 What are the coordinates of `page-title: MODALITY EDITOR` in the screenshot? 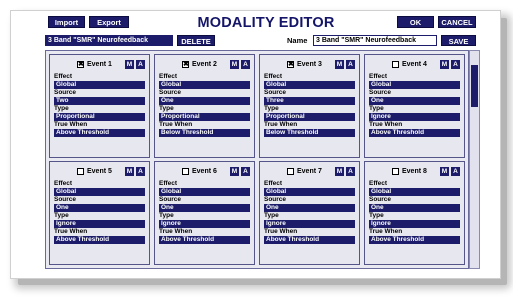 It's located at (266, 23).